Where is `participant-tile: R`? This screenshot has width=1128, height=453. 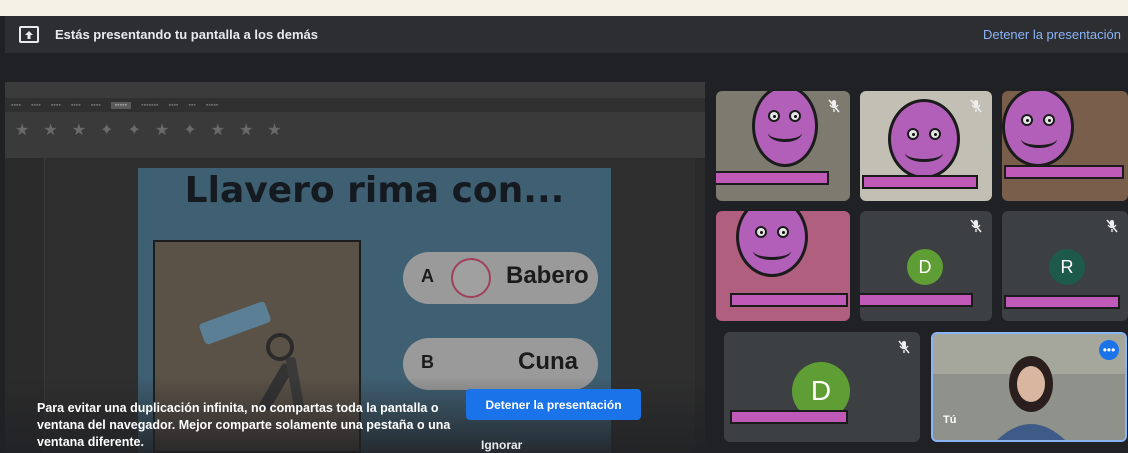 participant-tile: R is located at coordinates (1065, 266).